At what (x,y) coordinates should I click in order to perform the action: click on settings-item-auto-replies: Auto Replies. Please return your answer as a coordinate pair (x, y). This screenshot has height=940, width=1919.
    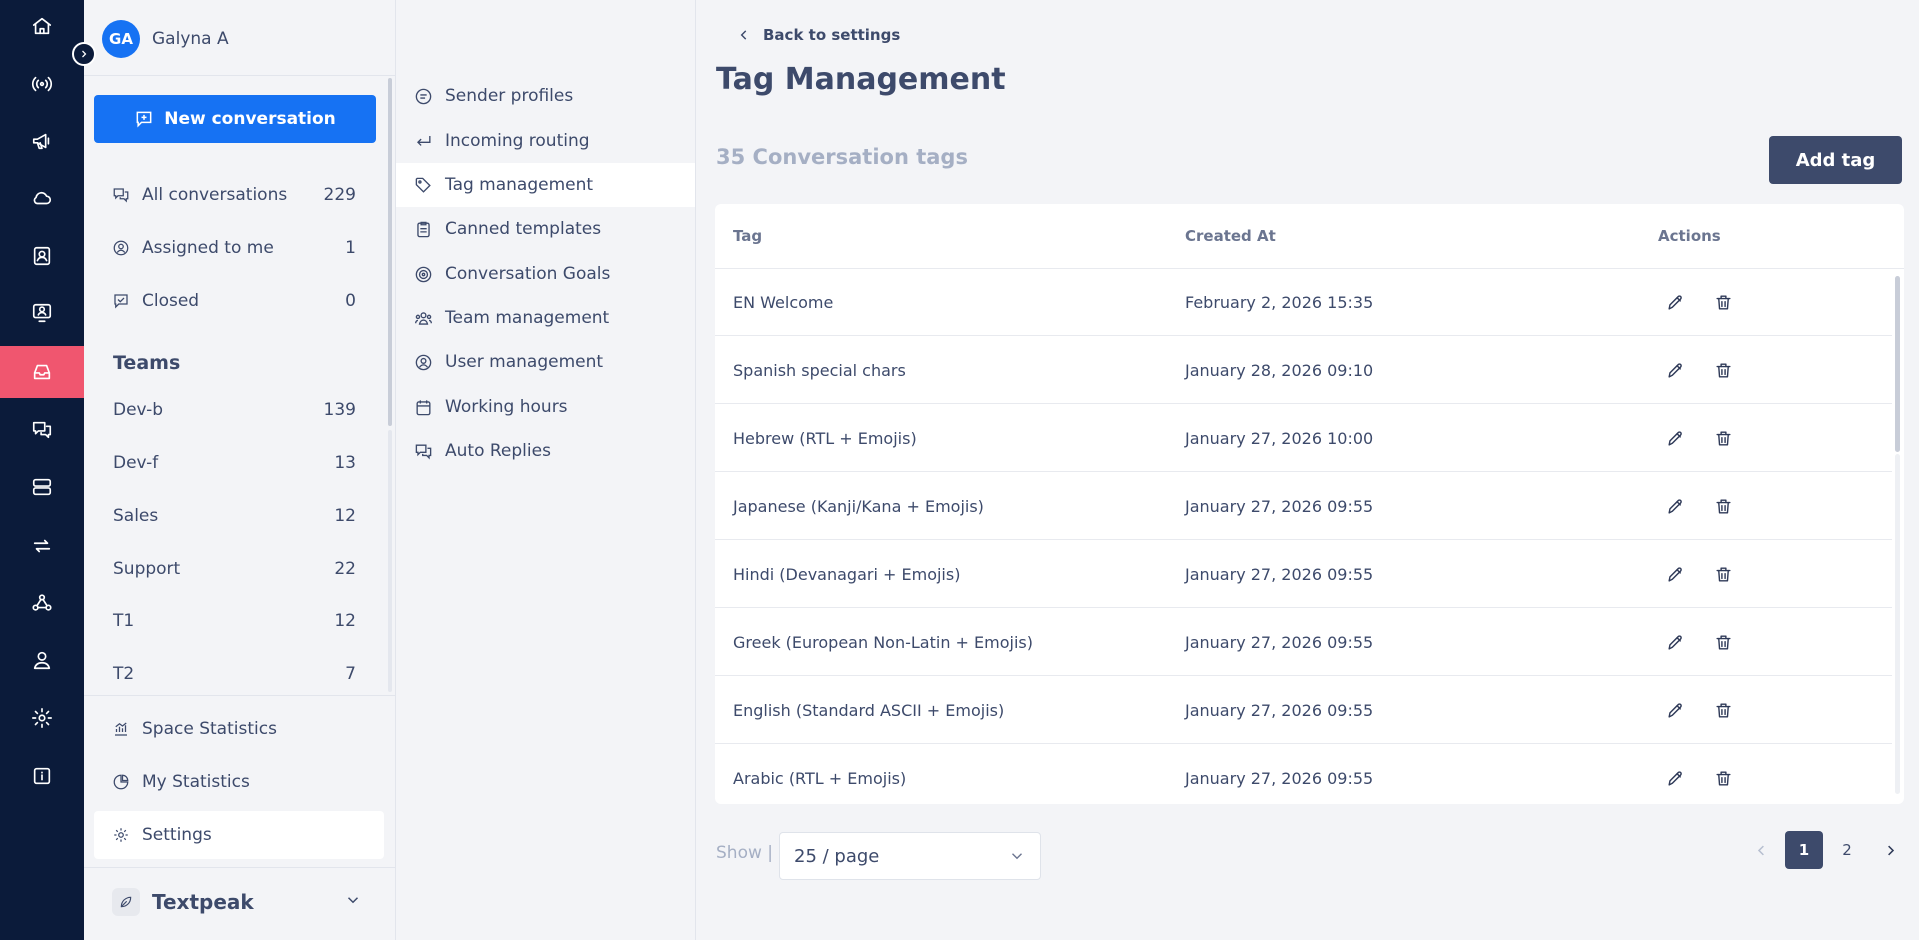
    Looking at the image, I should click on (545, 451).